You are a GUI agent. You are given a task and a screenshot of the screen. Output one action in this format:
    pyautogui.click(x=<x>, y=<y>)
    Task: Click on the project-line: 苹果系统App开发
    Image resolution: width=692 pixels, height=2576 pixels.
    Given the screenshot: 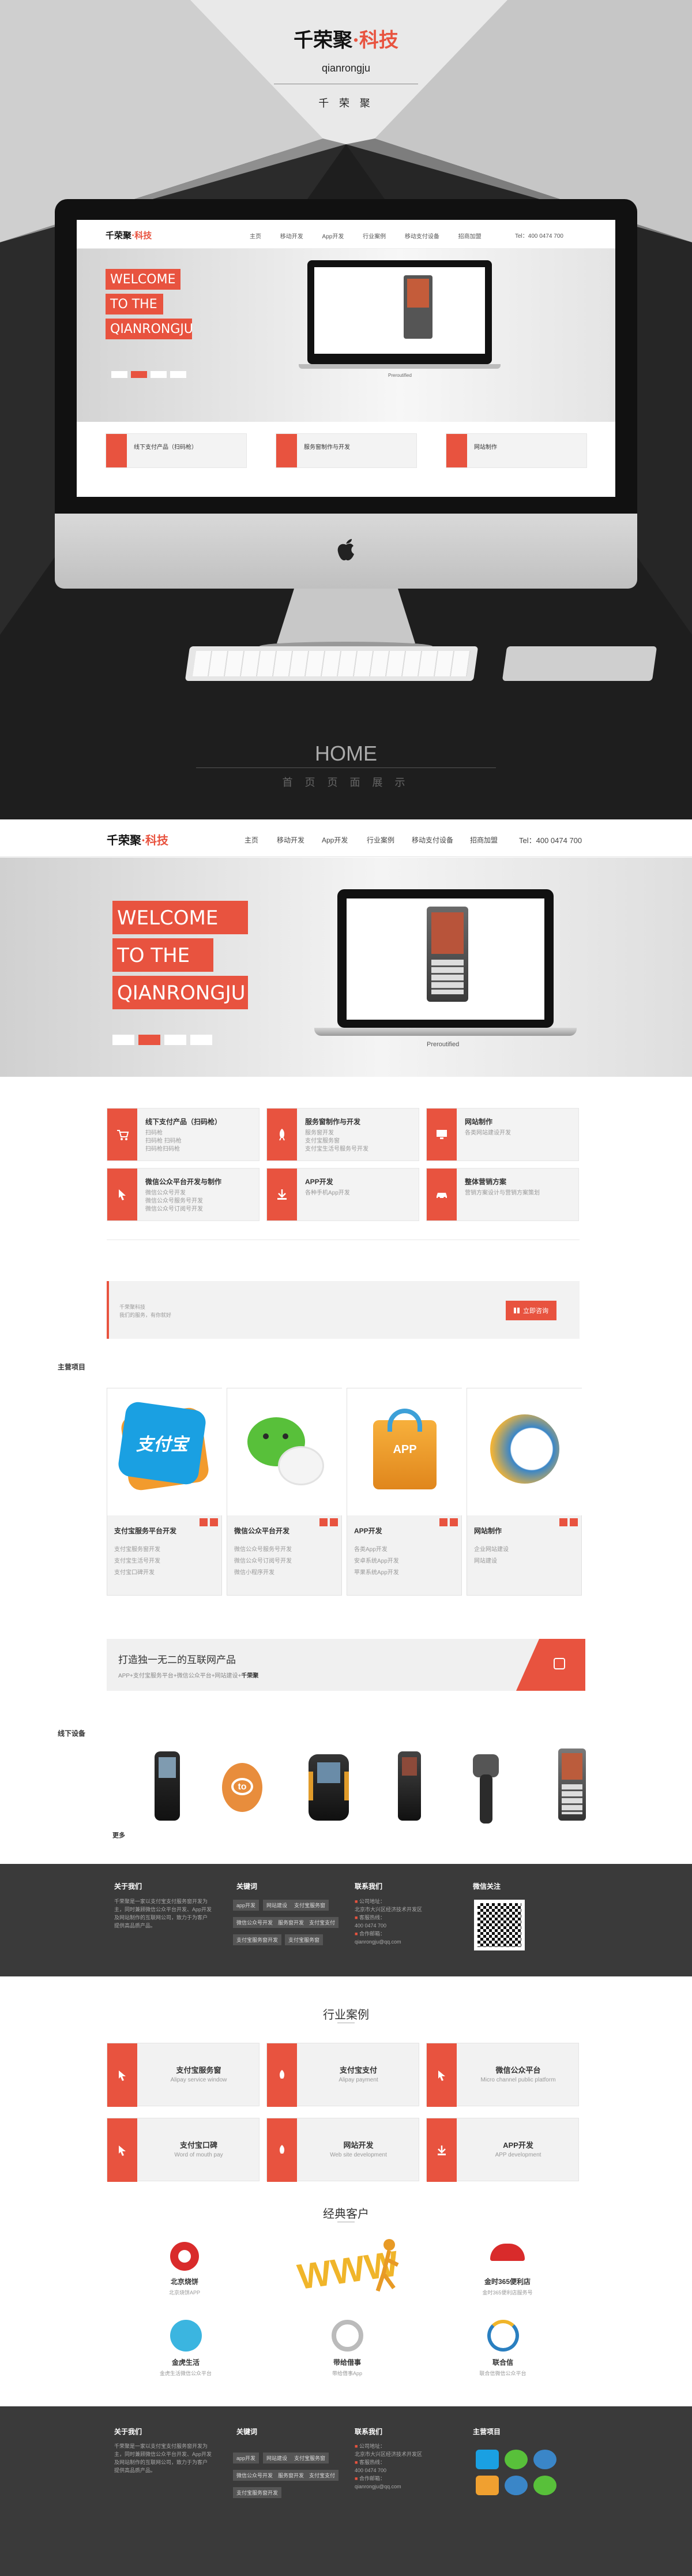 What is the action you would take?
    pyautogui.click(x=376, y=1573)
    